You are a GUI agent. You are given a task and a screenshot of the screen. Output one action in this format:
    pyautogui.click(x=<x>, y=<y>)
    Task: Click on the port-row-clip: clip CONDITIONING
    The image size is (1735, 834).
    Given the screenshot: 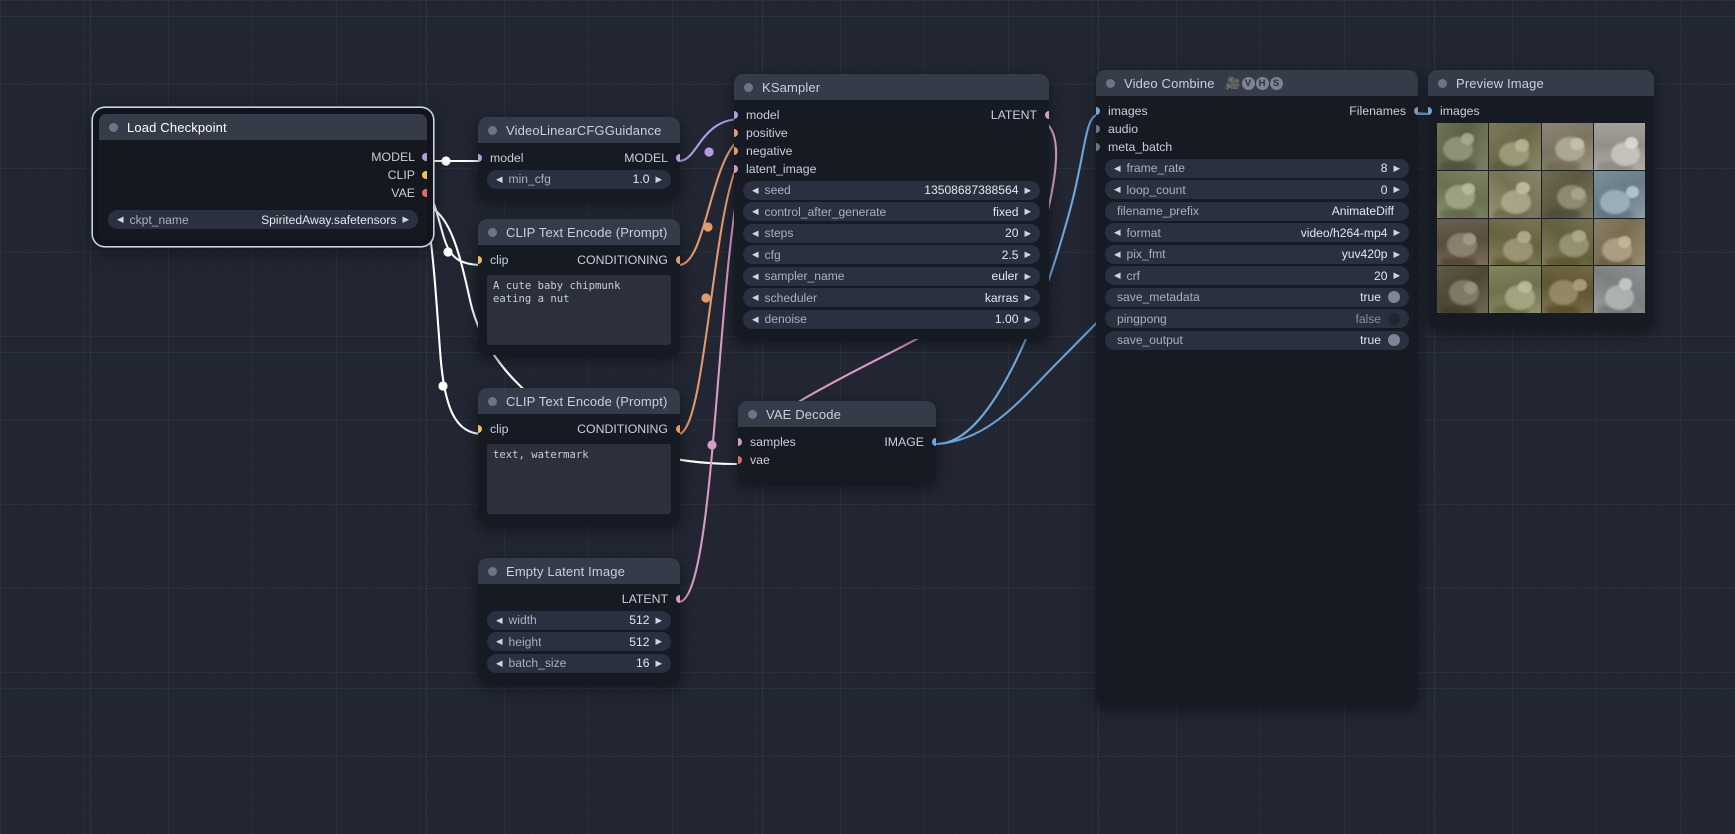 What is the action you would take?
    pyautogui.click(x=579, y=429)
    